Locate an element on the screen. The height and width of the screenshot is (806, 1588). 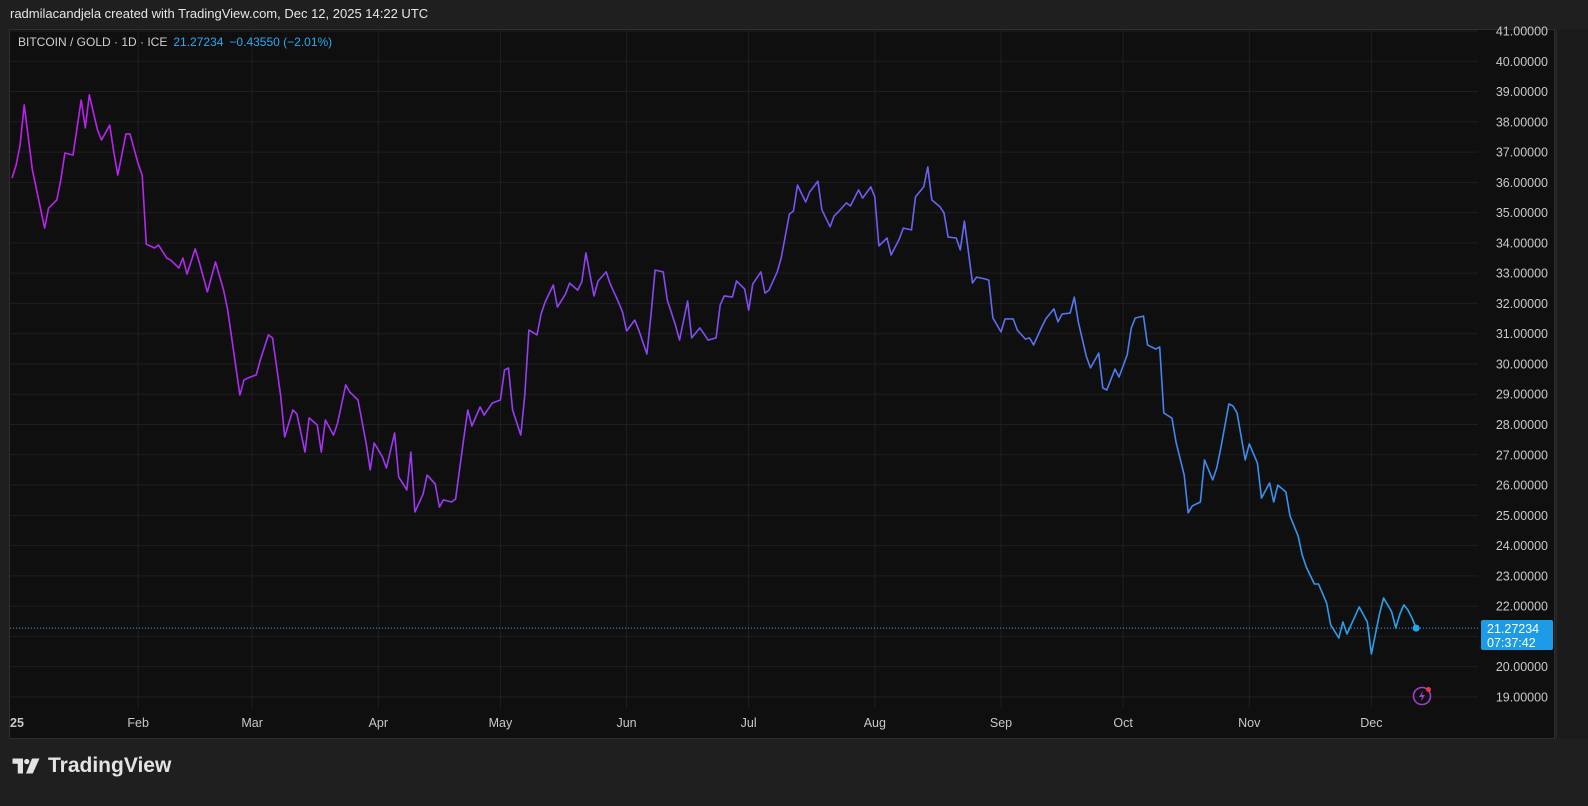
y-tick-label: 28.00000 is located at coordinates (1522, 425).